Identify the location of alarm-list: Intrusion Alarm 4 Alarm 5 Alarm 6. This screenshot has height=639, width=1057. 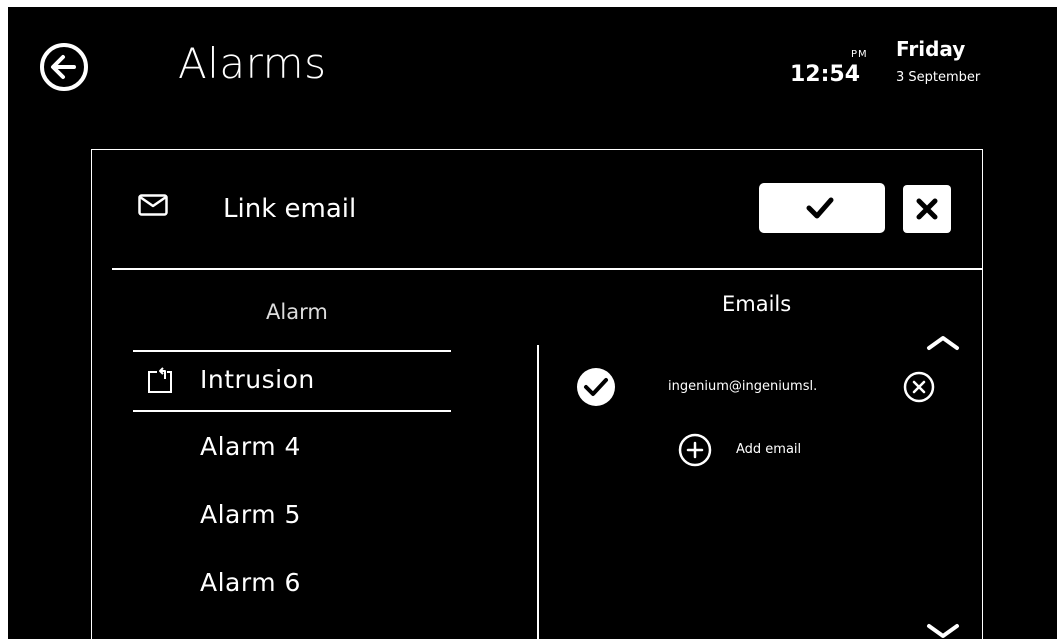
(292, 483).